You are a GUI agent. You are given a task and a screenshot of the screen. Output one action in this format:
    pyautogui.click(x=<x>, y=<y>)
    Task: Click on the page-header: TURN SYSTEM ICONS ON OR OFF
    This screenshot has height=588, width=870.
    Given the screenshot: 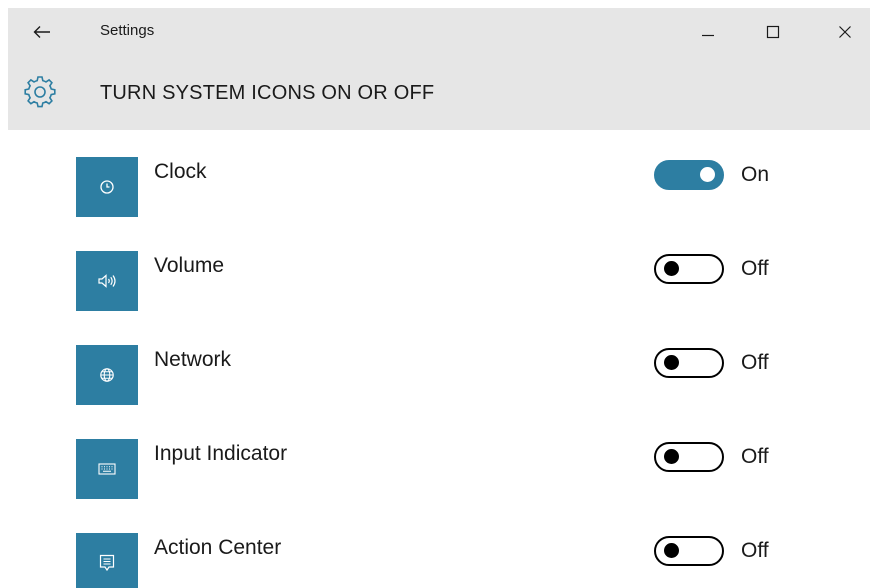 What is the action you would take?
    pyautogui.click(x=439, y=93)
    